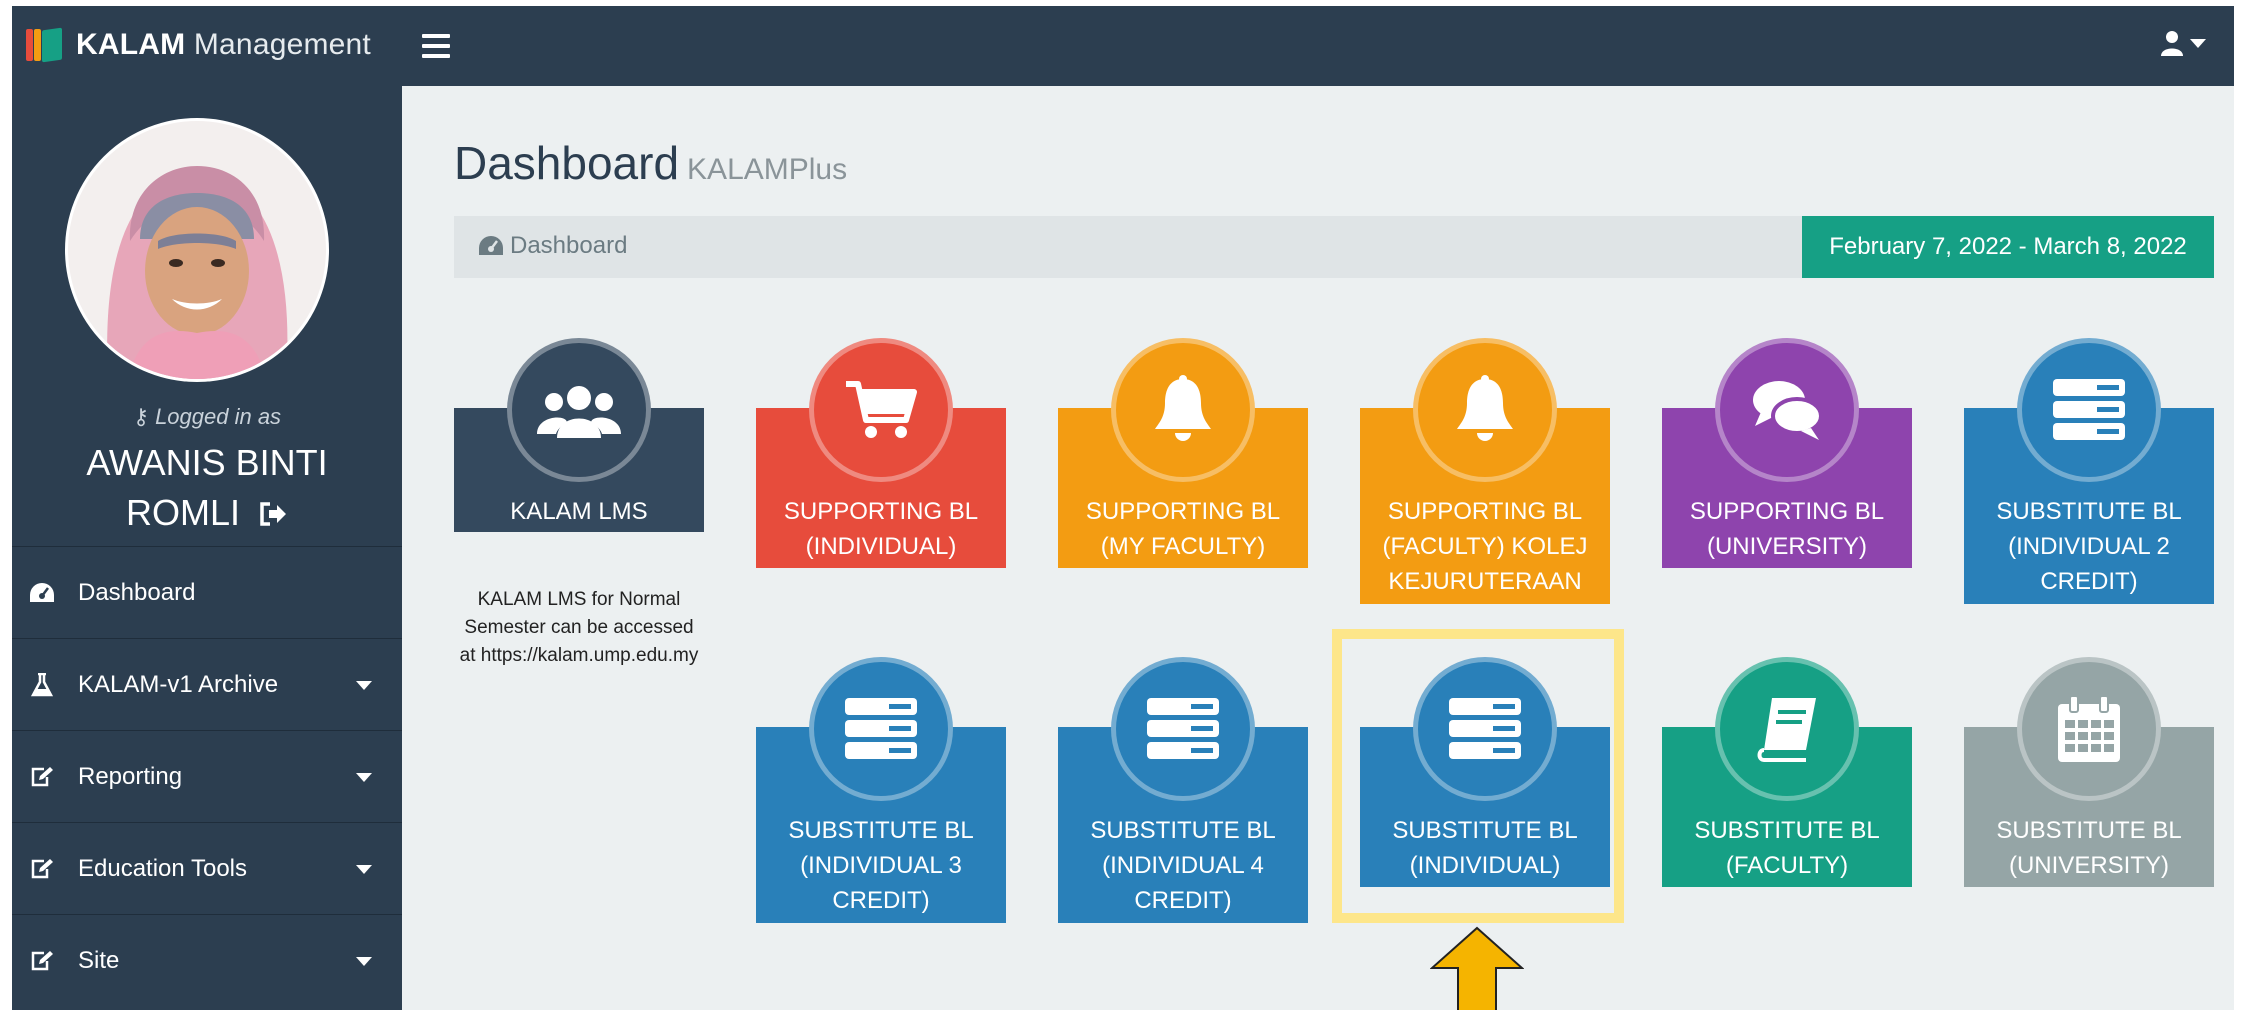 This screenshot has height=1010, width=2242. I want to click on tile-label: SUBSTITUTE BL (FACULTY), so click(1787, 848).